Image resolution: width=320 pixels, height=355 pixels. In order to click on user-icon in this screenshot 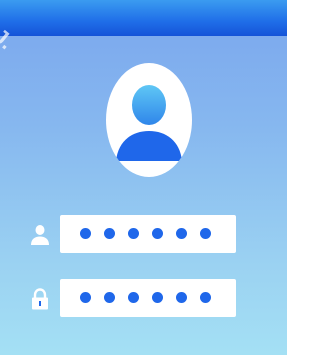, I will do `click(40, 235)`.